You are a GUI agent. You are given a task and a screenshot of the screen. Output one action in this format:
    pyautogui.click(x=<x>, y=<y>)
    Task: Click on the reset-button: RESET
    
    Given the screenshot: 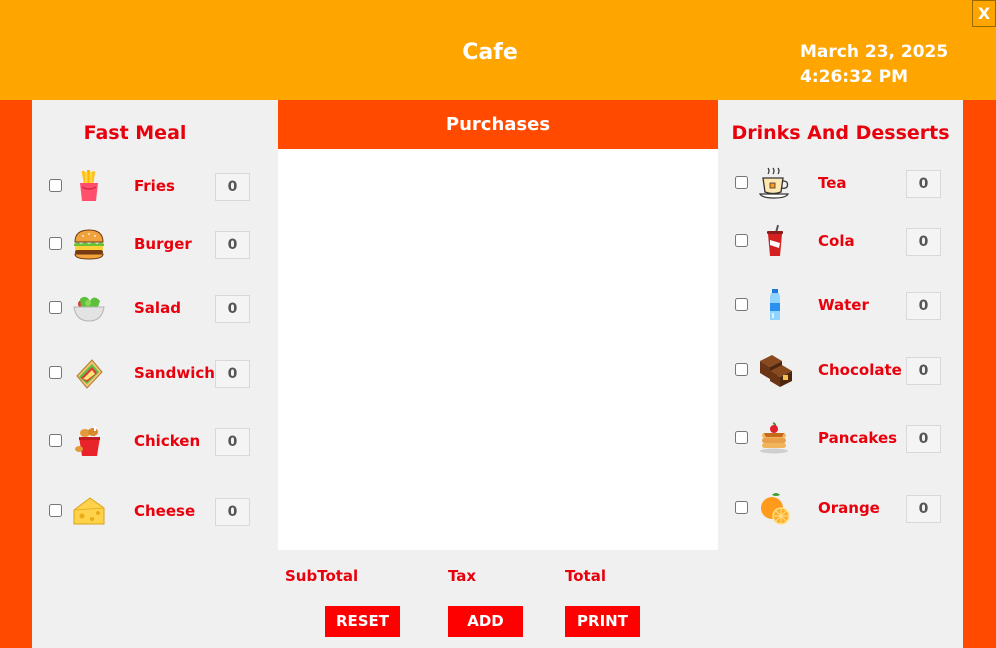 What is the action you would take?
    pyautogui.click(x=362, y=621)
    